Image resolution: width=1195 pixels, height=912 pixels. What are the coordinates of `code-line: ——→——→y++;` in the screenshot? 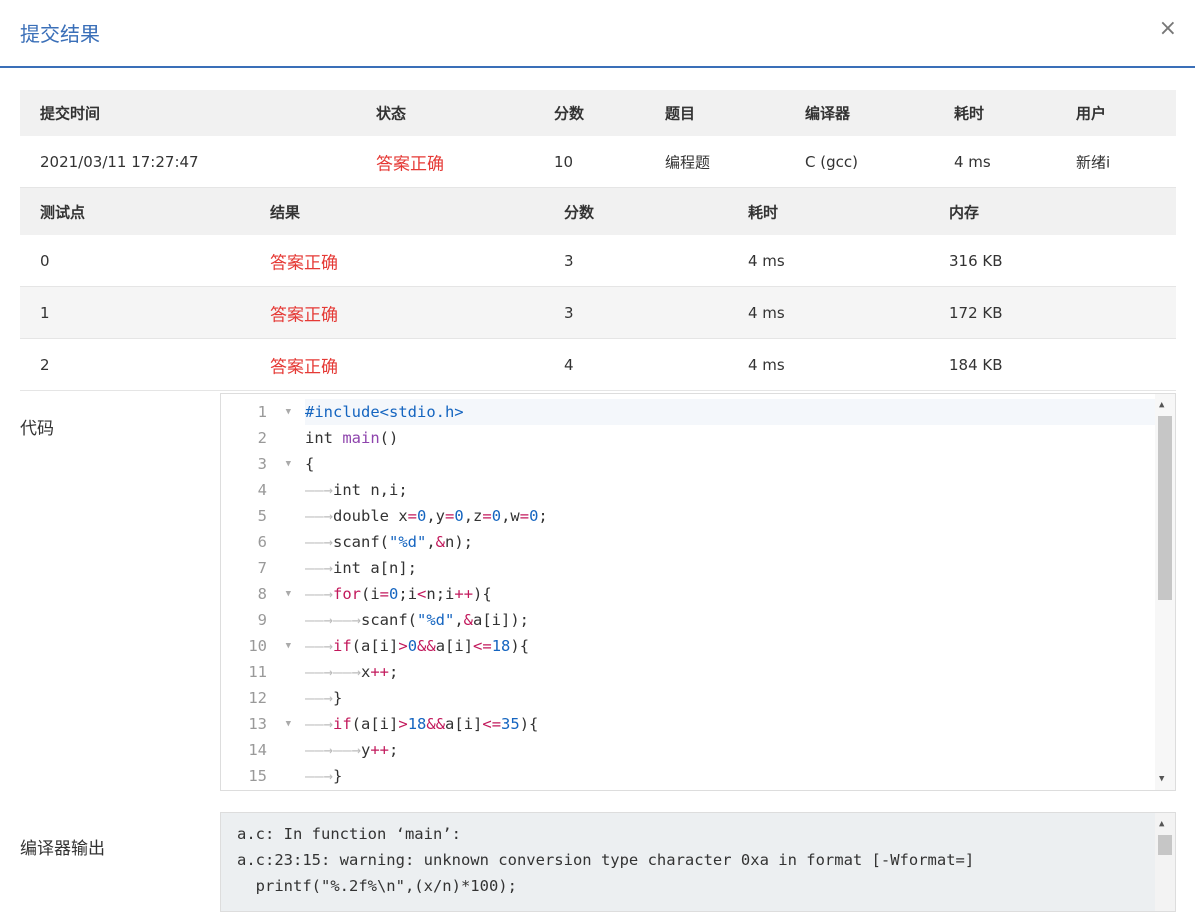 It's located at (730, 750).